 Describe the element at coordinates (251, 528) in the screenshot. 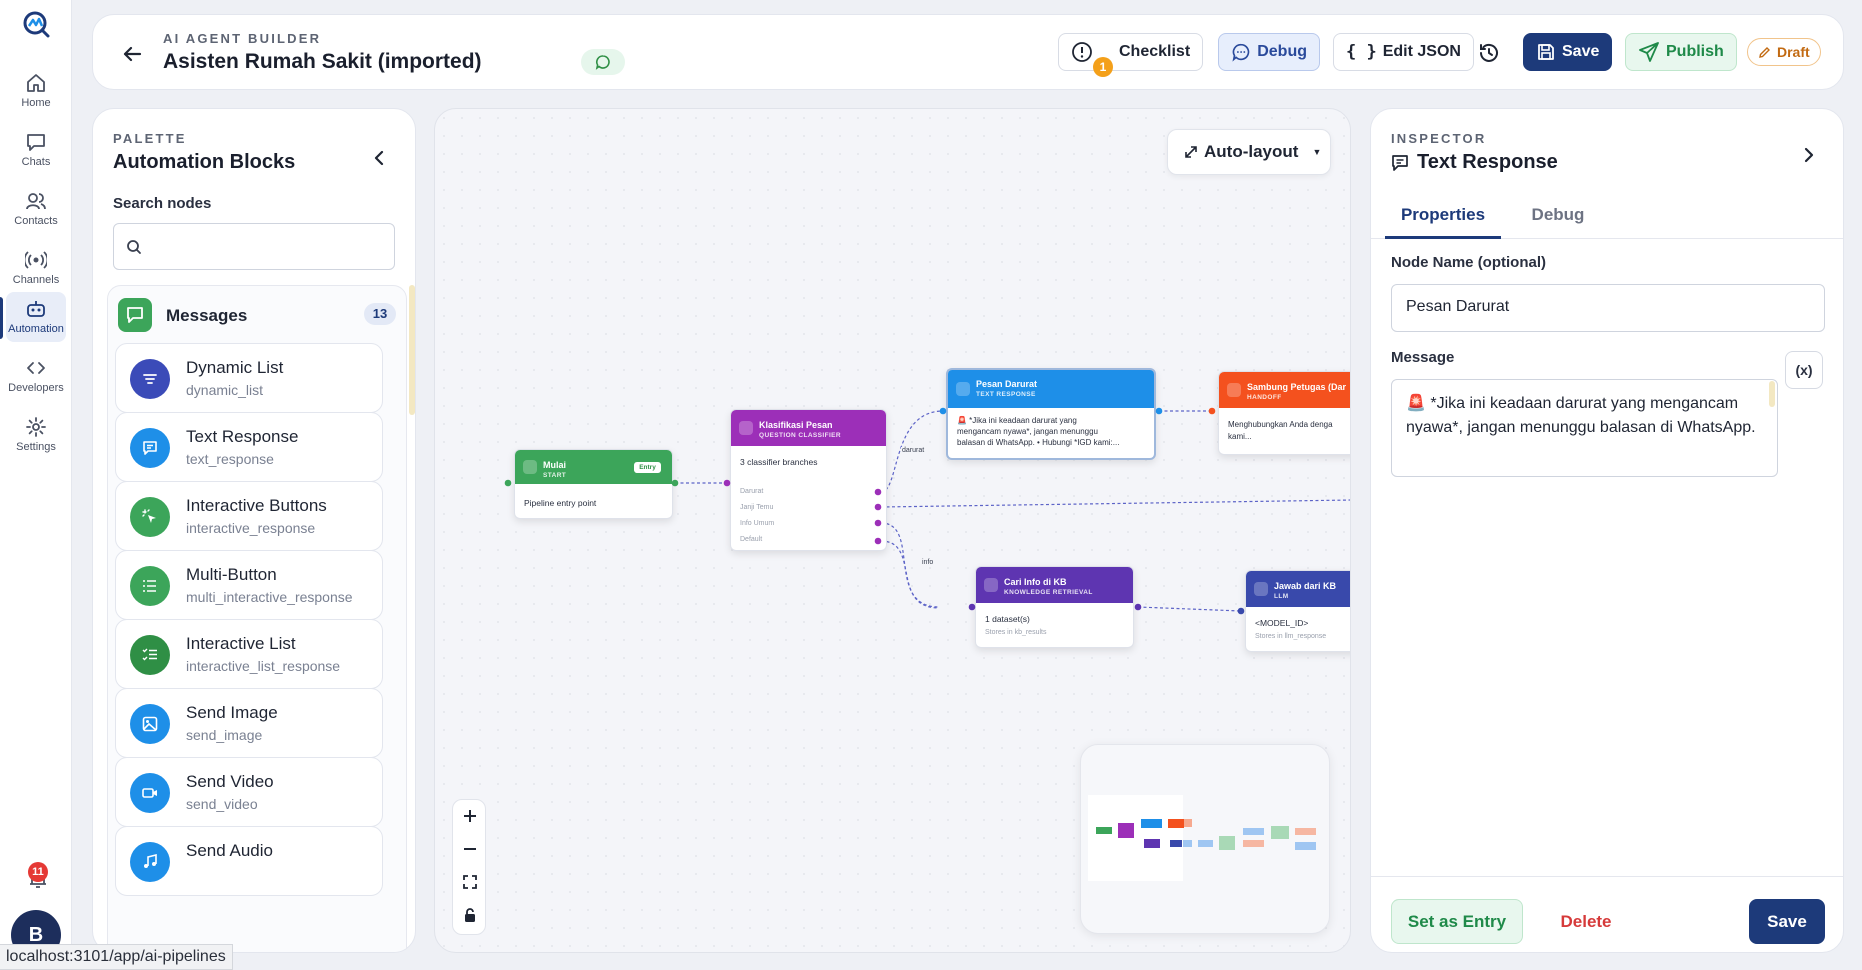

I see `palette-item-id: interactive_response` at that location.